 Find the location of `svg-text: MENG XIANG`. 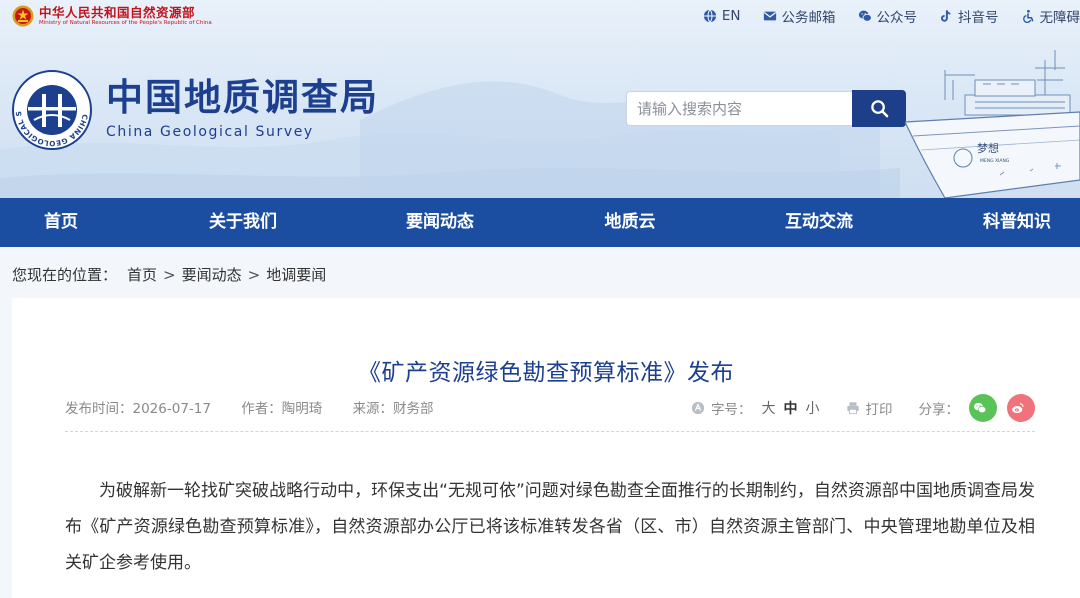

svg-text: MENG XIANG is located at coordinates (995, 161).